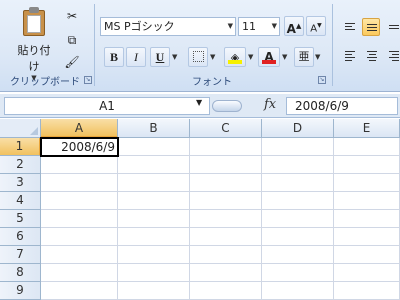  Describe the element at coordinates (250, 57) in the screenshot. I see `fill-color-dropdown-icon: ▼` at that location.